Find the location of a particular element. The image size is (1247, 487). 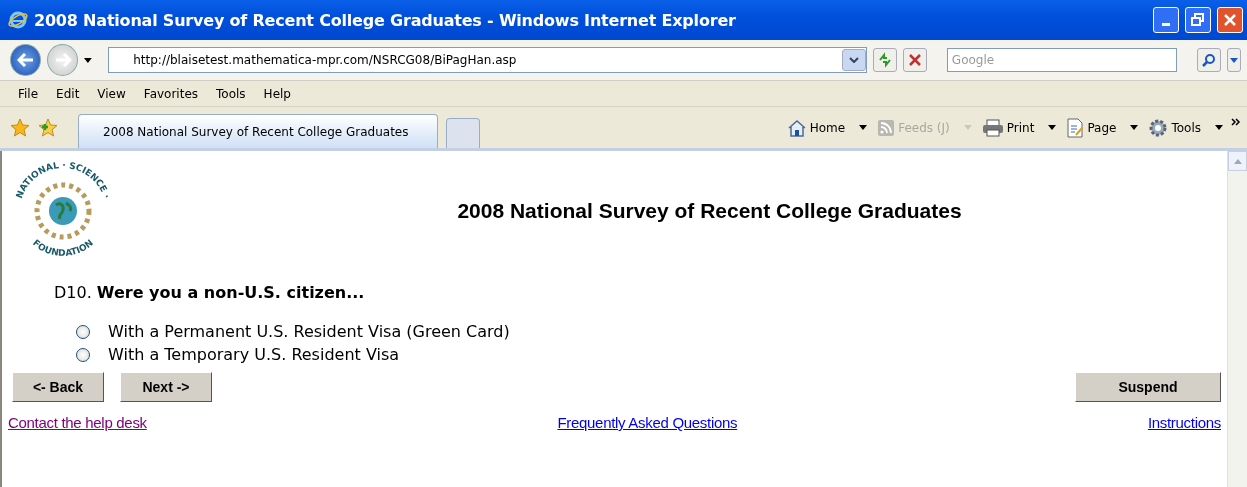

search-icon is located at coordinates (1209, 60).